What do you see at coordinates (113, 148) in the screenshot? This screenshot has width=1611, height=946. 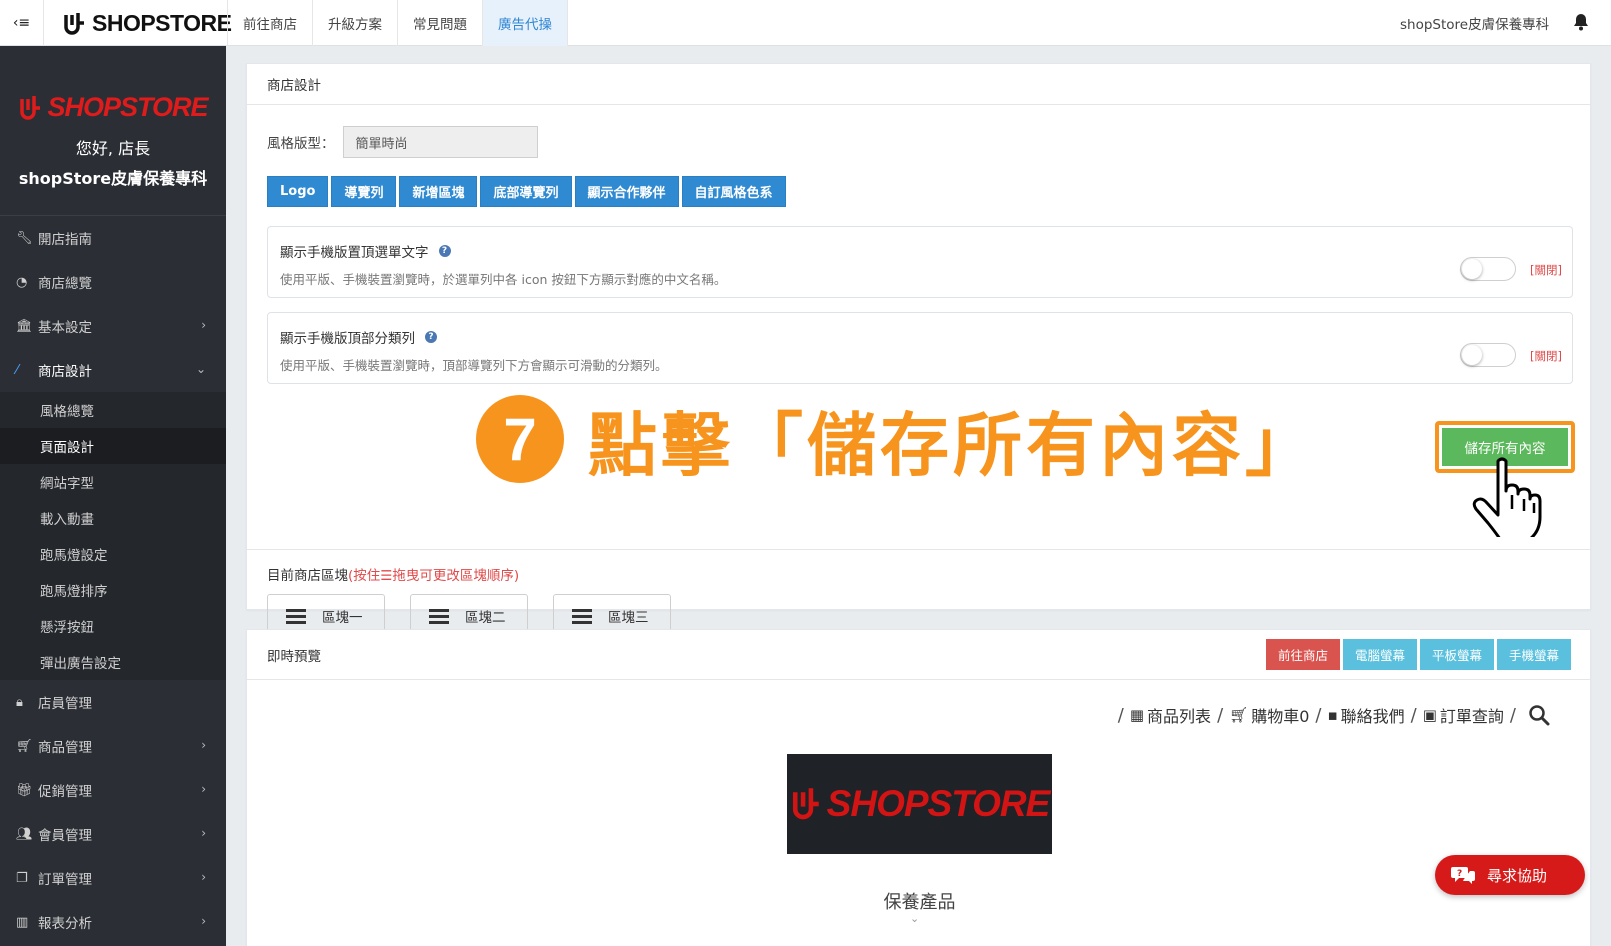 I see `greeting: 您好, 店長` at bounding box center [113, 148].